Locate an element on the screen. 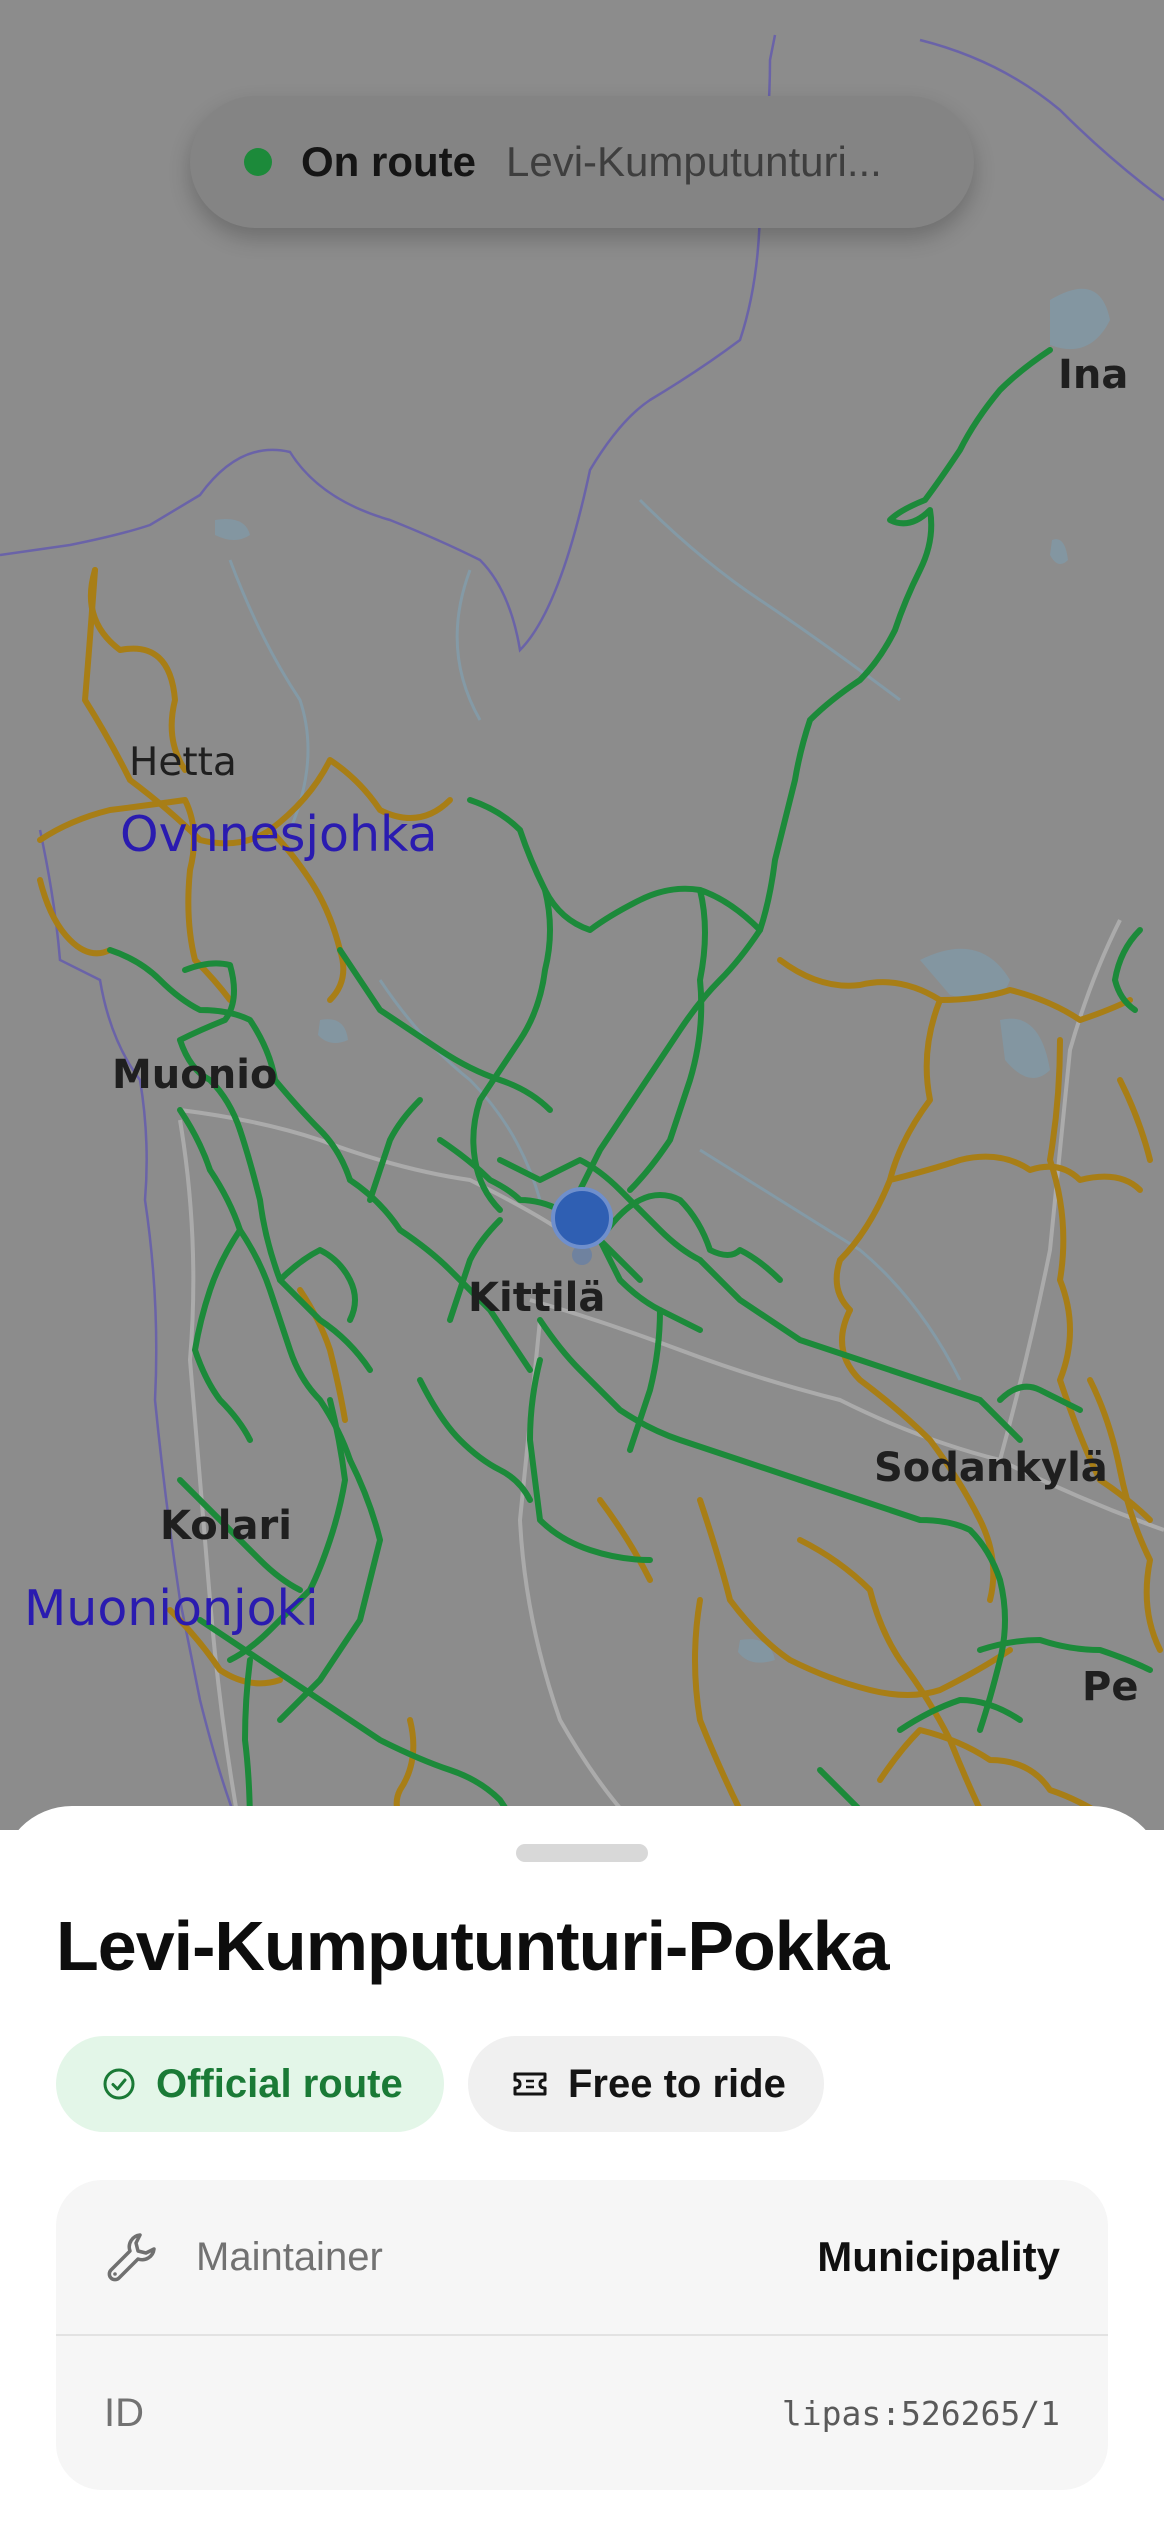 This screenshot has width=1164, height=2526. water-label-muonionjoki: Muonionjoki is located at coordinates (171, 1608).